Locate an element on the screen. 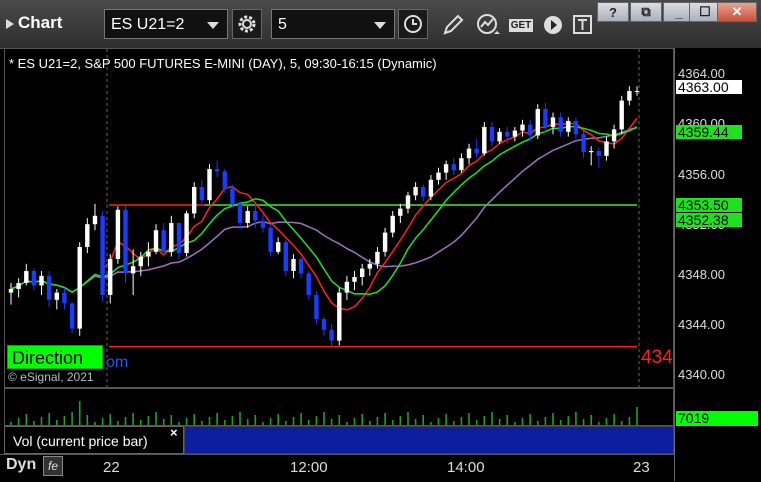  direction-badge: Direction is located at coordinates (55, 357).